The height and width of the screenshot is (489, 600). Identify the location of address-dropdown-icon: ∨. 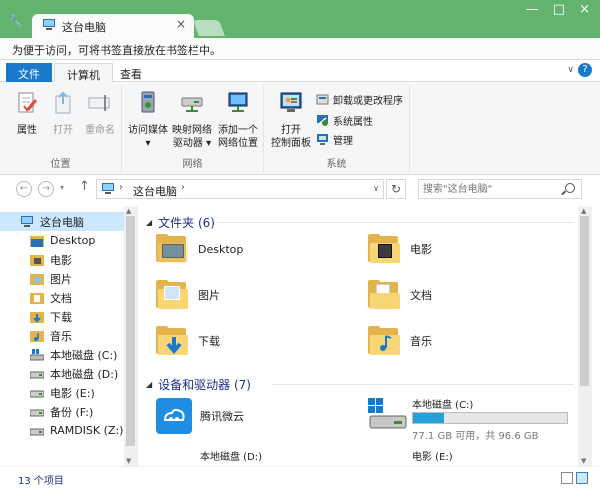
(376, 188).